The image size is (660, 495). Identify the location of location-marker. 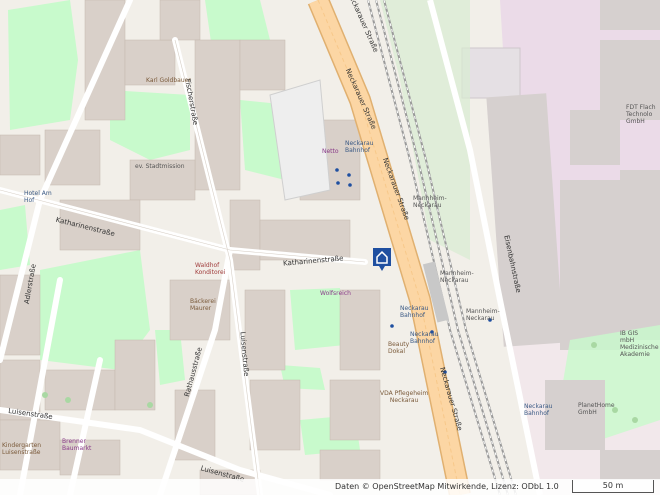
(382, 259).